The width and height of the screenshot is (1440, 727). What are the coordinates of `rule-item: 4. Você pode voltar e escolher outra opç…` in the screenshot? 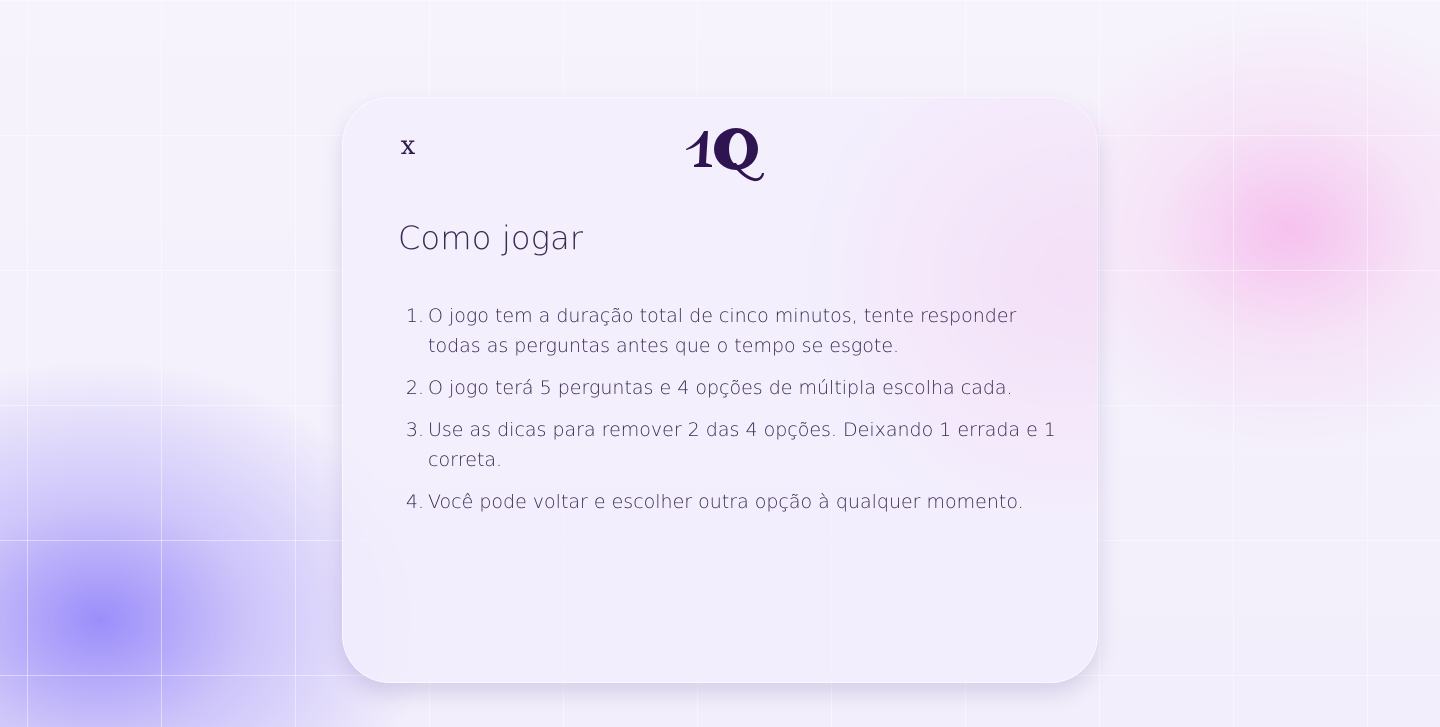 It's located at (728, 502).